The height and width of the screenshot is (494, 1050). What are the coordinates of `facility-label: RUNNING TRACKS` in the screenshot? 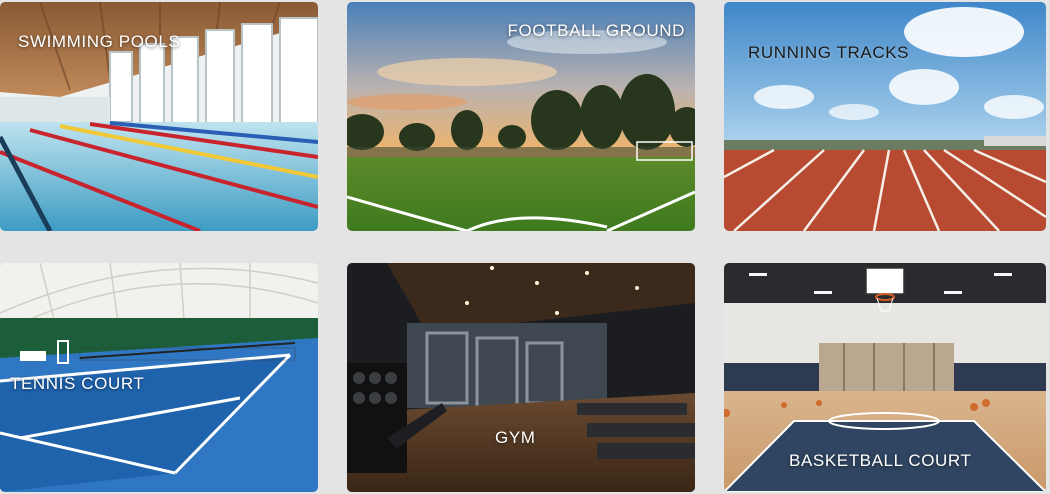 It's located at (829, 52).